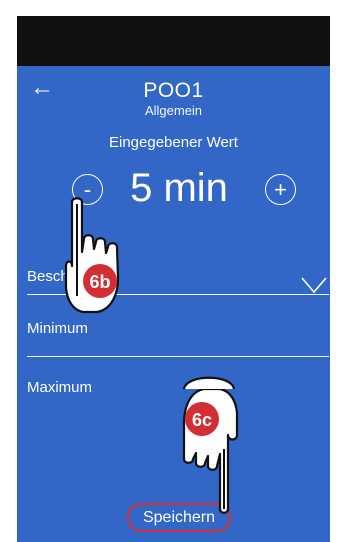 This screenshot has width=347, height=542. I want to click on entered-value-label: Eingegebener Wert, so click(173, 142).